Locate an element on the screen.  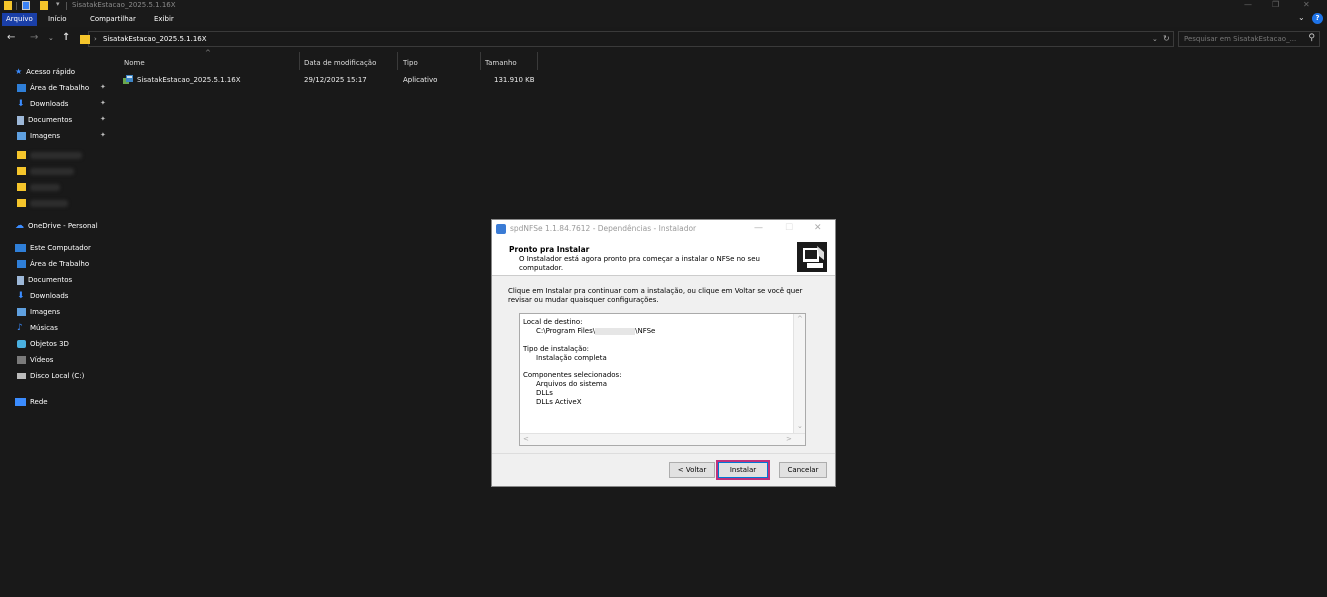
video-icon is located at coordinates (21, 360).